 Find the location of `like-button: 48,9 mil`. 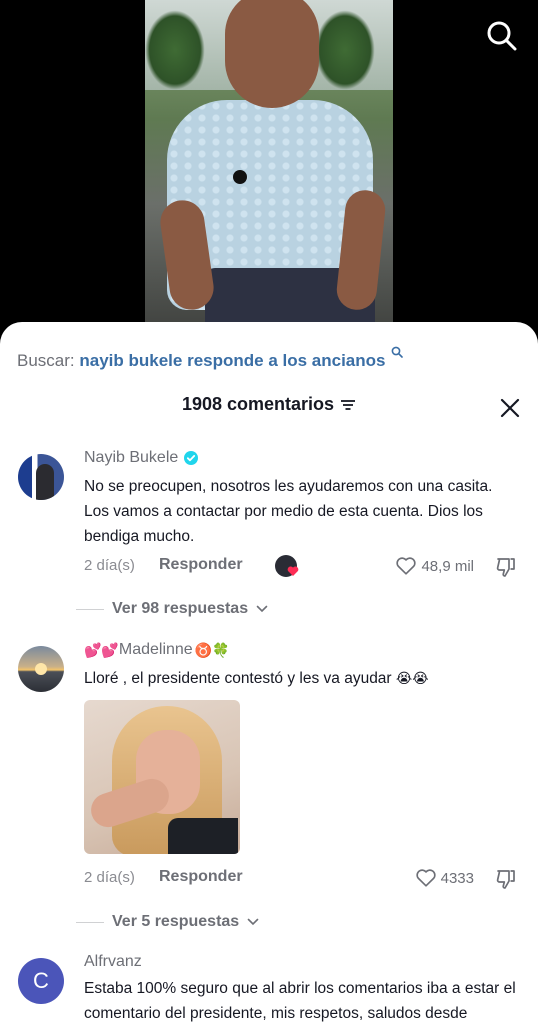

like-button: 48,9 mil is located at coordinates (434, 566).